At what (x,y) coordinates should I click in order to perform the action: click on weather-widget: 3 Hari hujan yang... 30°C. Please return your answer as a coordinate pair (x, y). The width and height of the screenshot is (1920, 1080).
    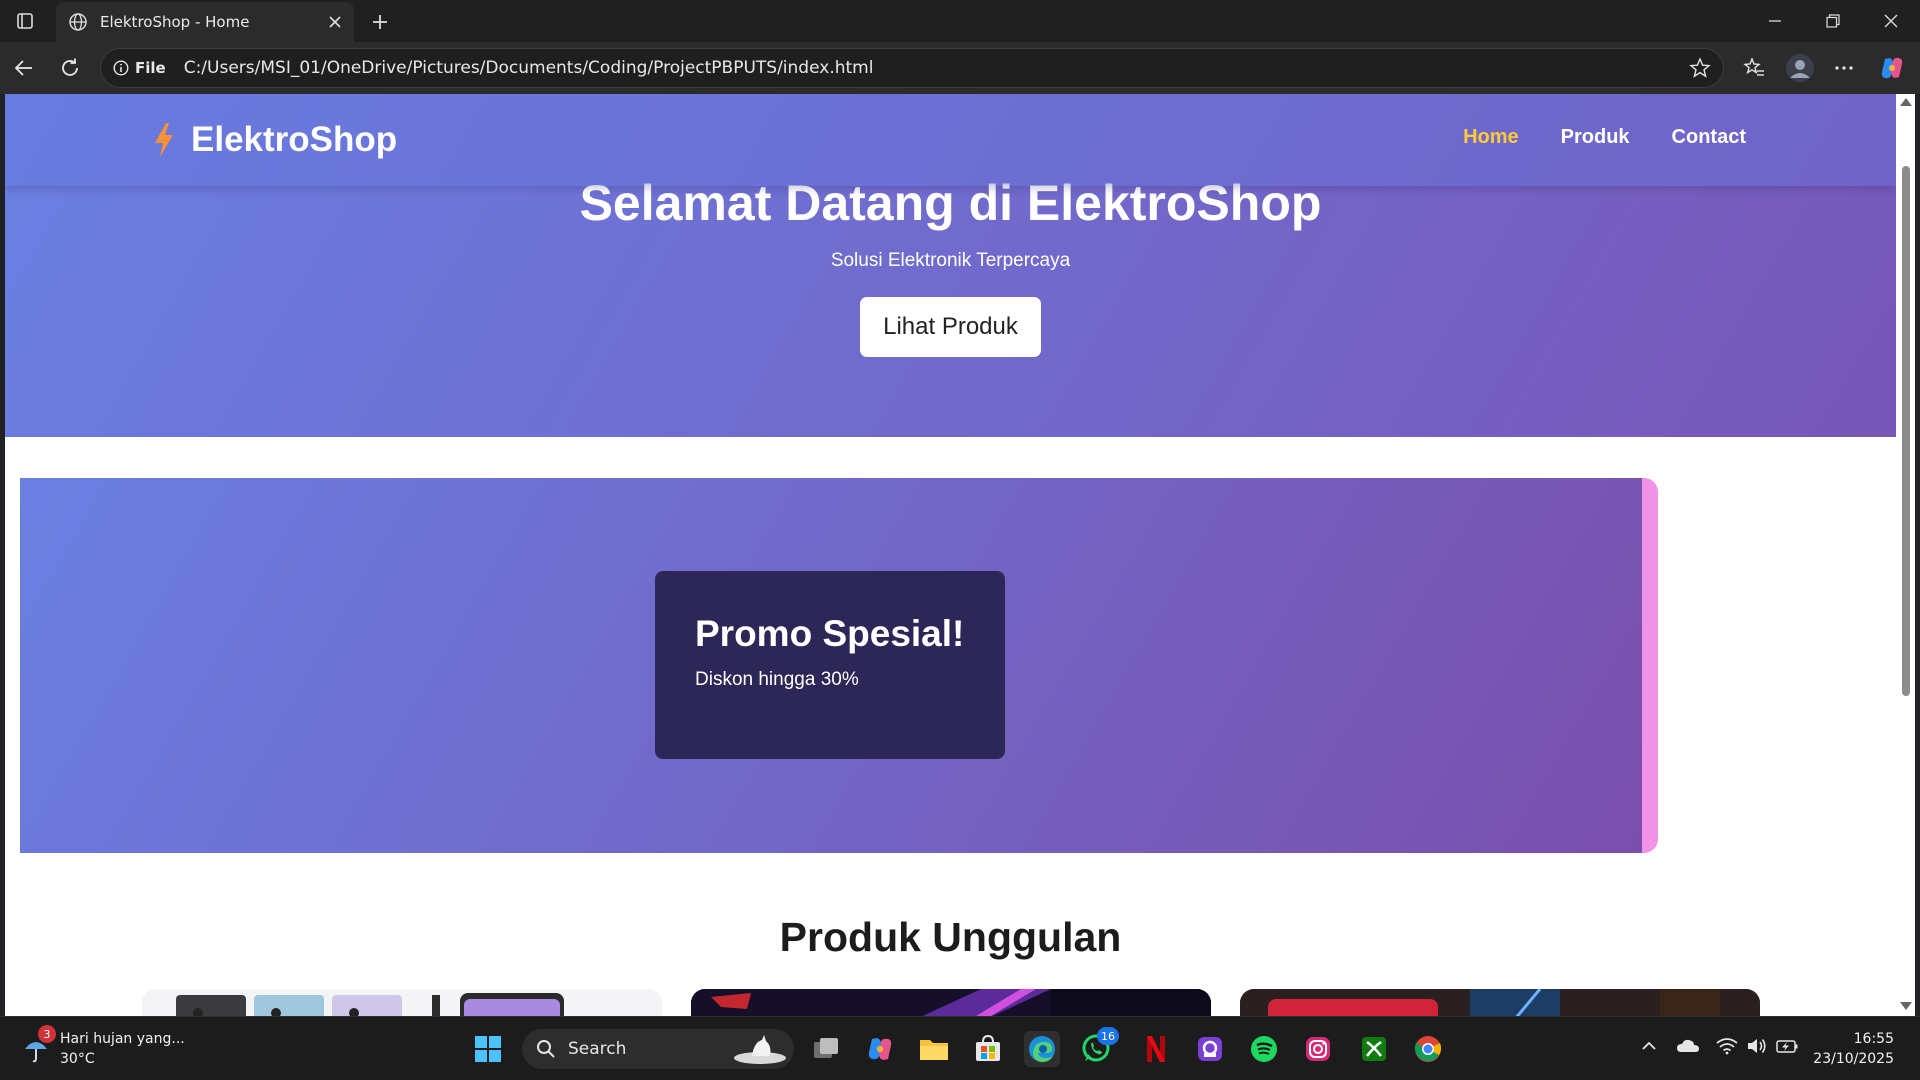
    Looking at the image, I should click on (103, 1047).